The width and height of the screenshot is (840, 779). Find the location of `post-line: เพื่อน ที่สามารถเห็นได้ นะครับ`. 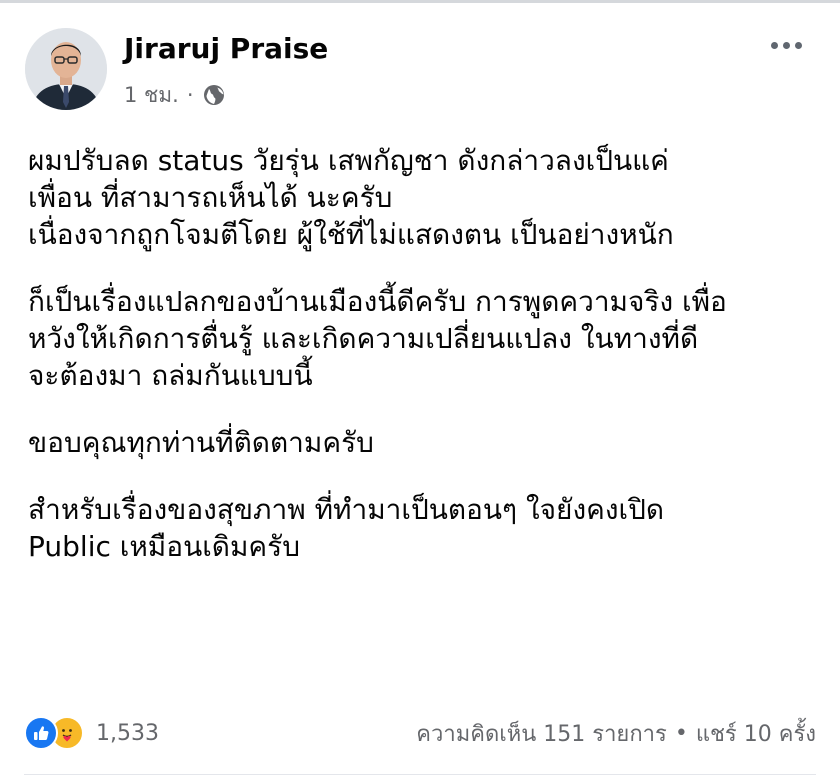

post-line: เพื่อน ที่สามารถเห็นได้ นะครับ is located at coordinates (210, 197).